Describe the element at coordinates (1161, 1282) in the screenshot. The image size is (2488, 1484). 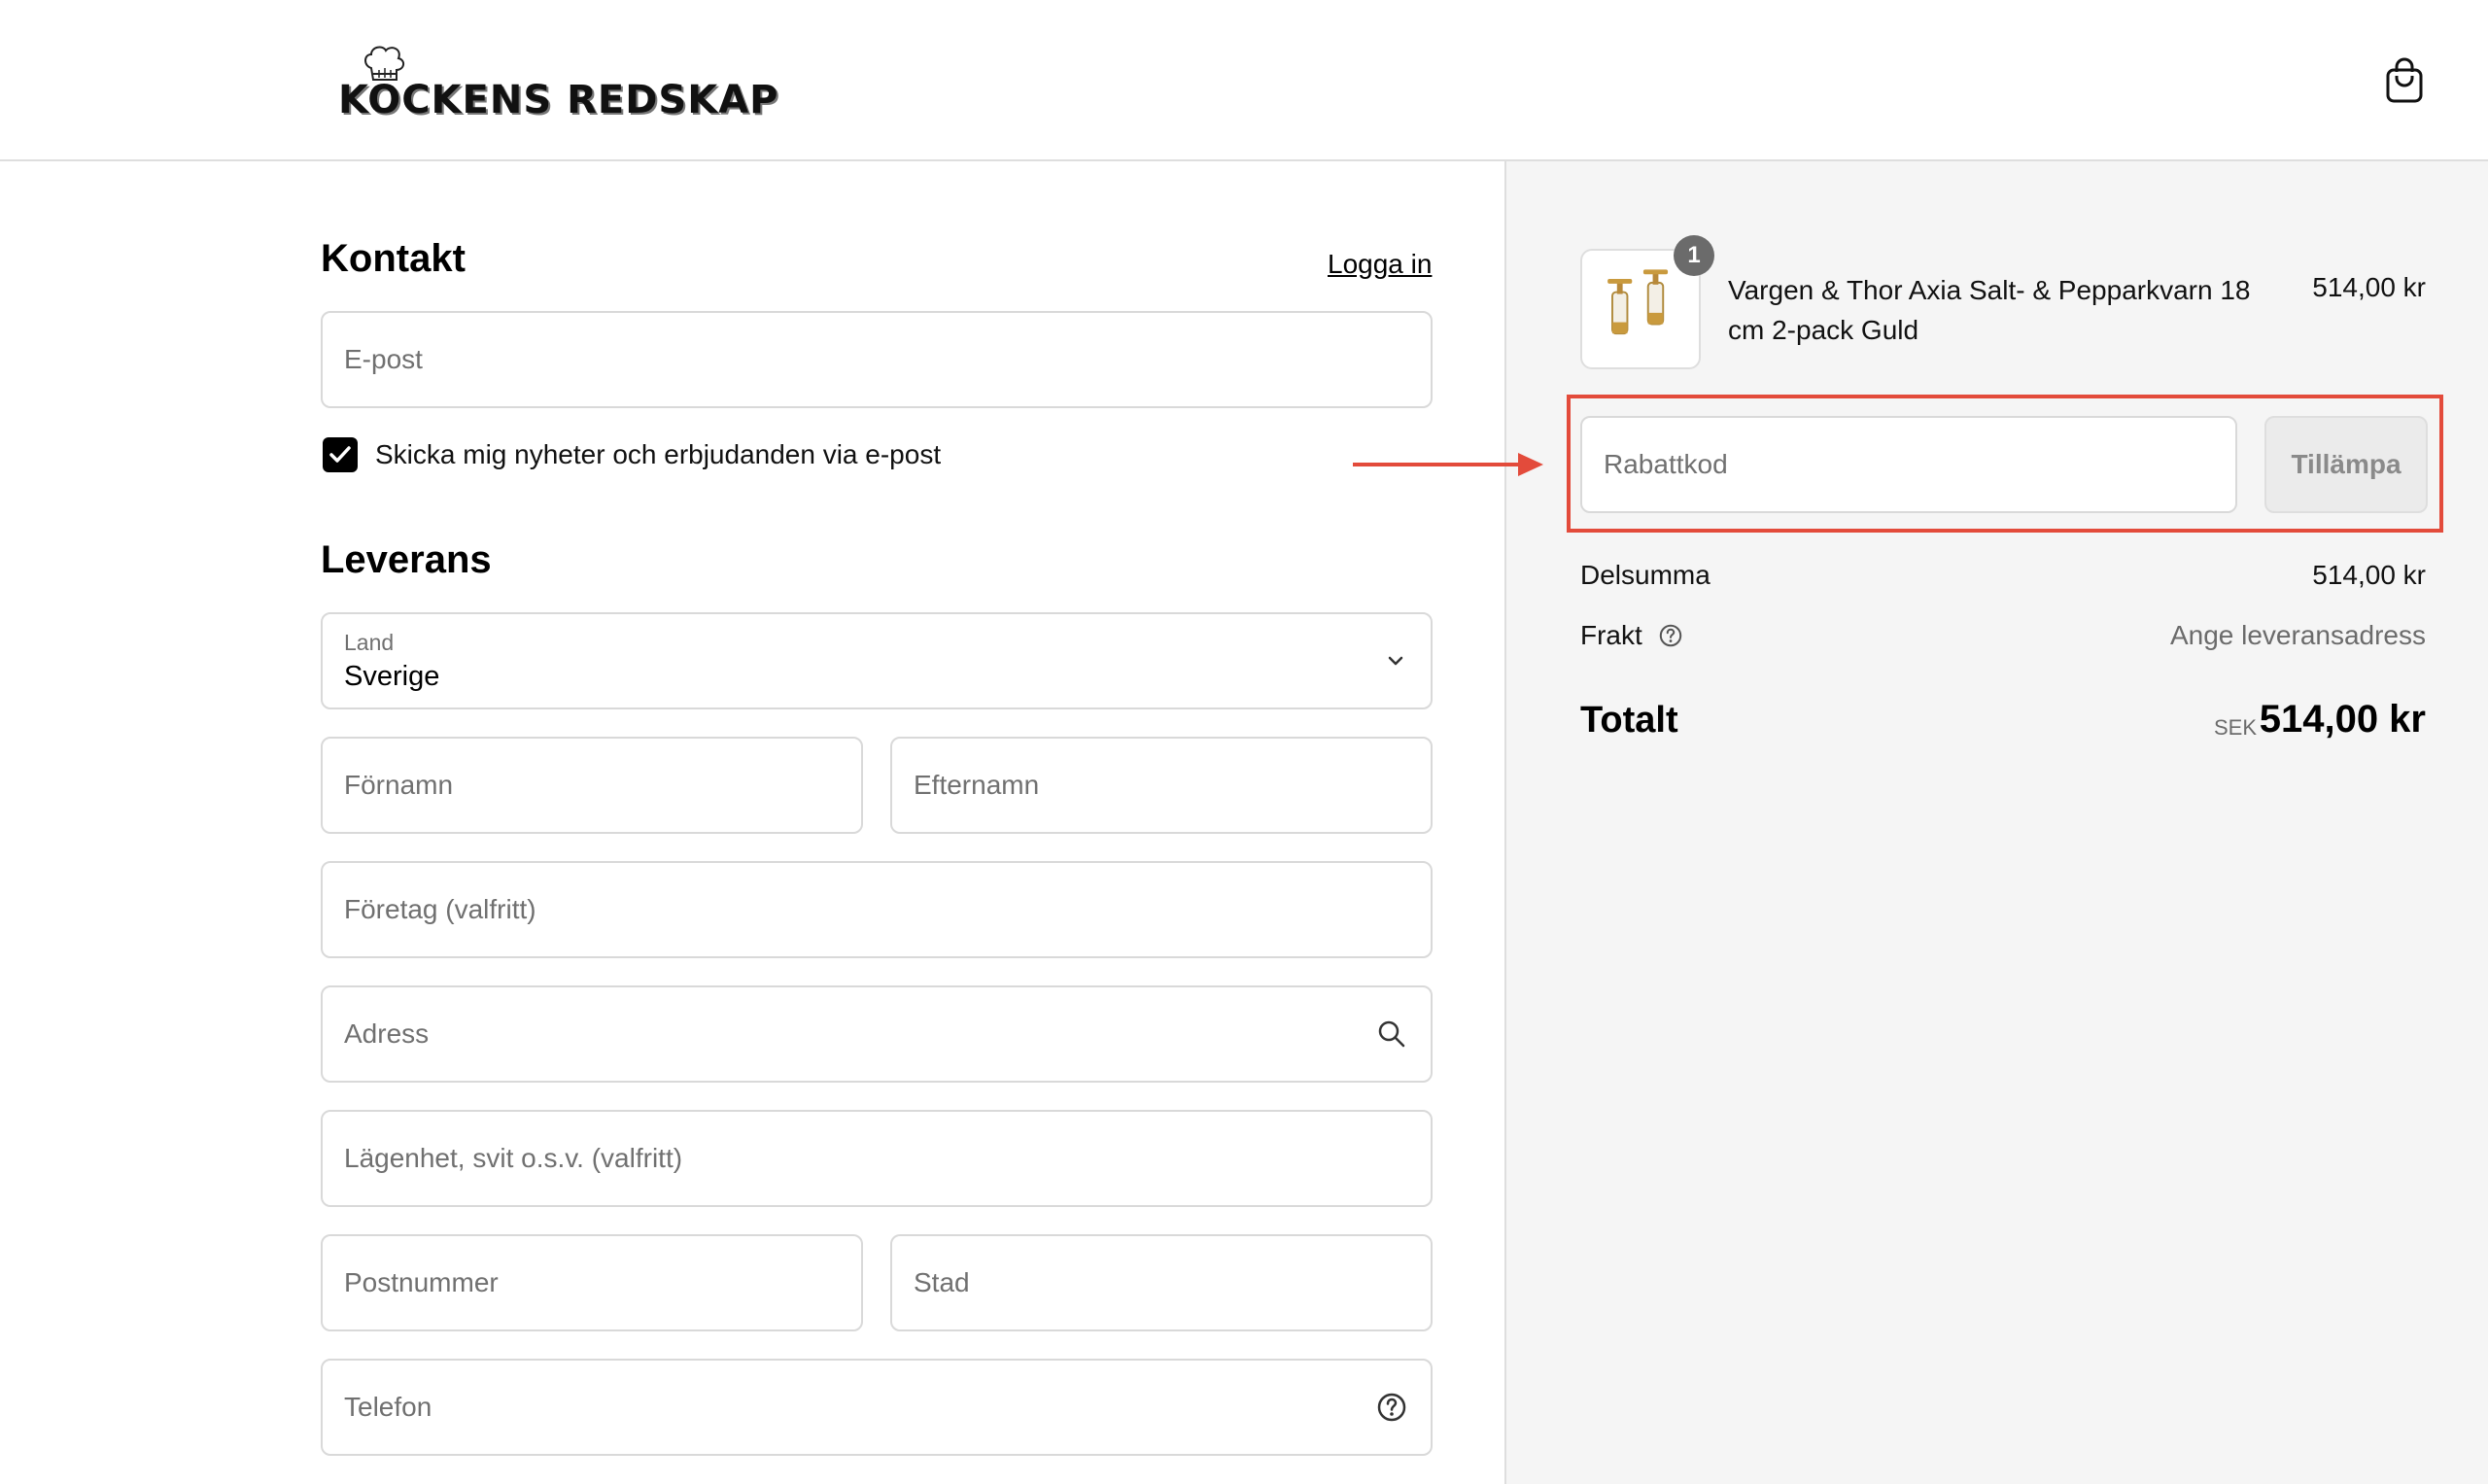
I see `city-field: Stad` at that location.